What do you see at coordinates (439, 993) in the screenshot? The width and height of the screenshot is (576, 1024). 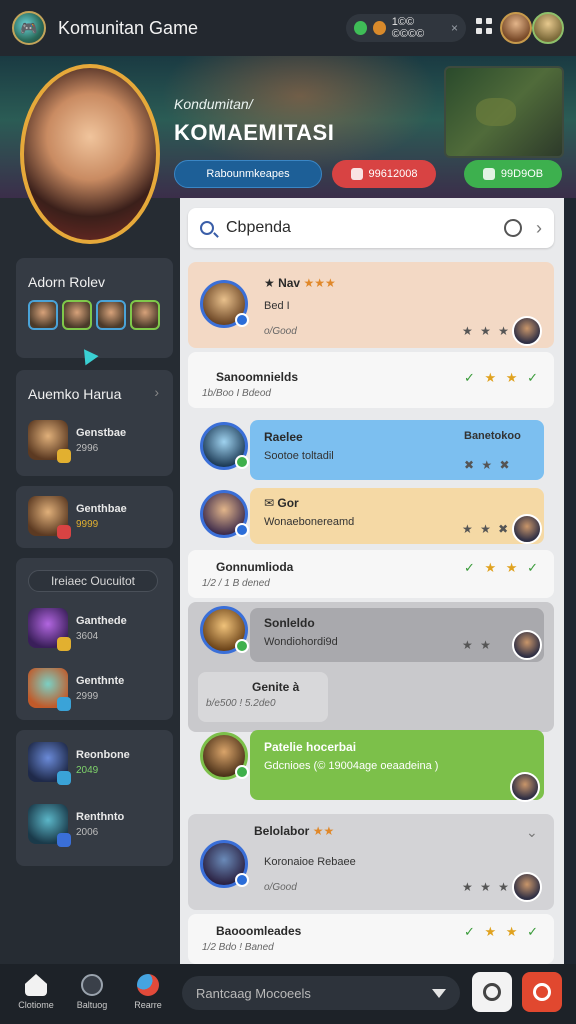 I see `dropdown-arrow-icon` at bounding box center [439, 993].